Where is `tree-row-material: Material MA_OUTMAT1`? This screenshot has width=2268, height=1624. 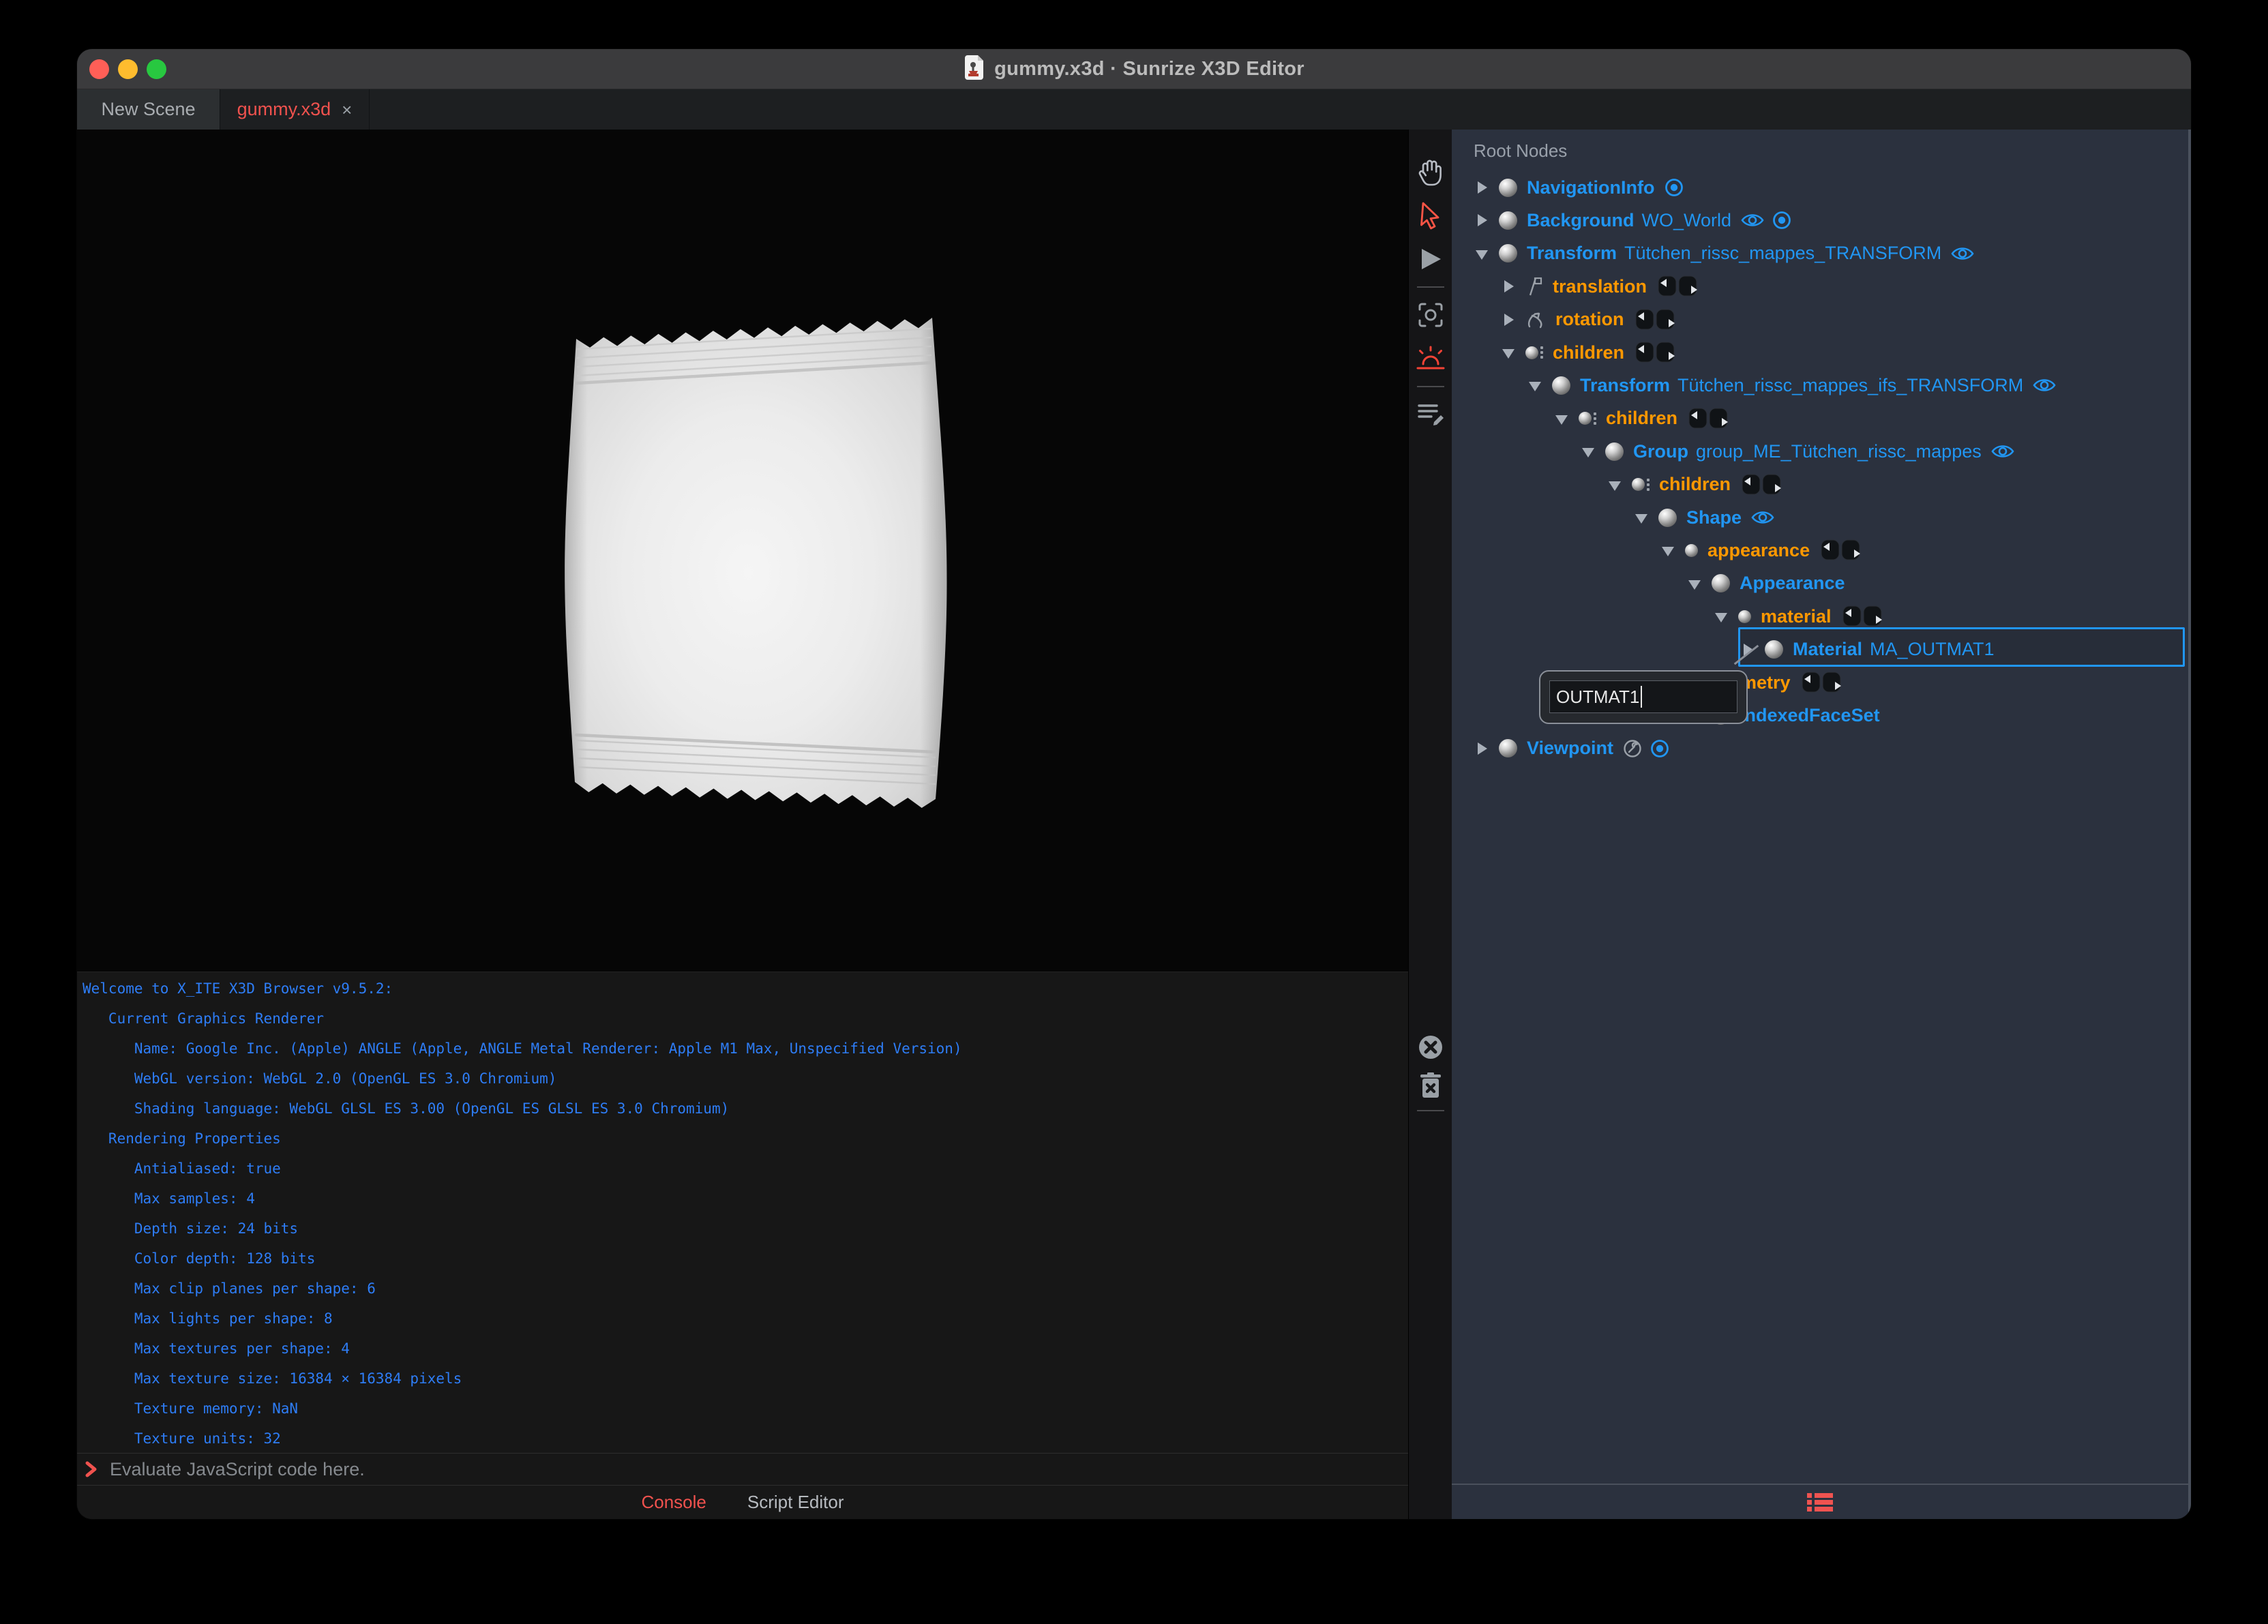 tree-row-material: Material MA_OUTMAT1 is located at coordinates (1868, 649).